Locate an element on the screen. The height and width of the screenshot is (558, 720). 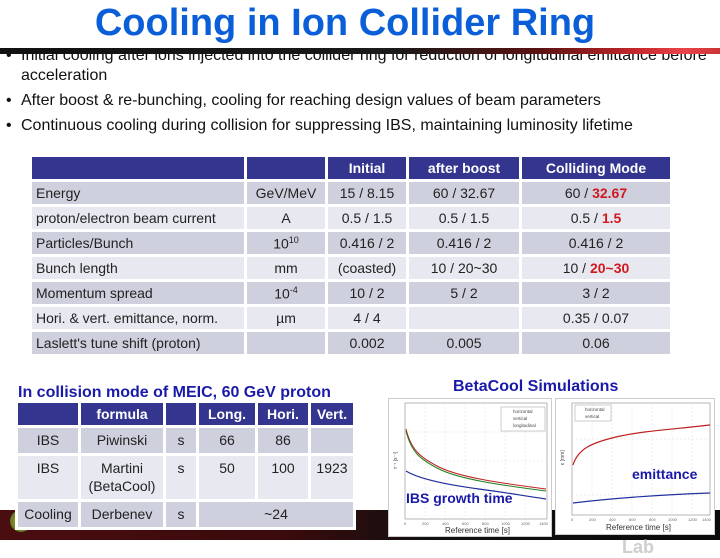
x-axis-label: Reference time [s] is located at coordinates (477, 530).